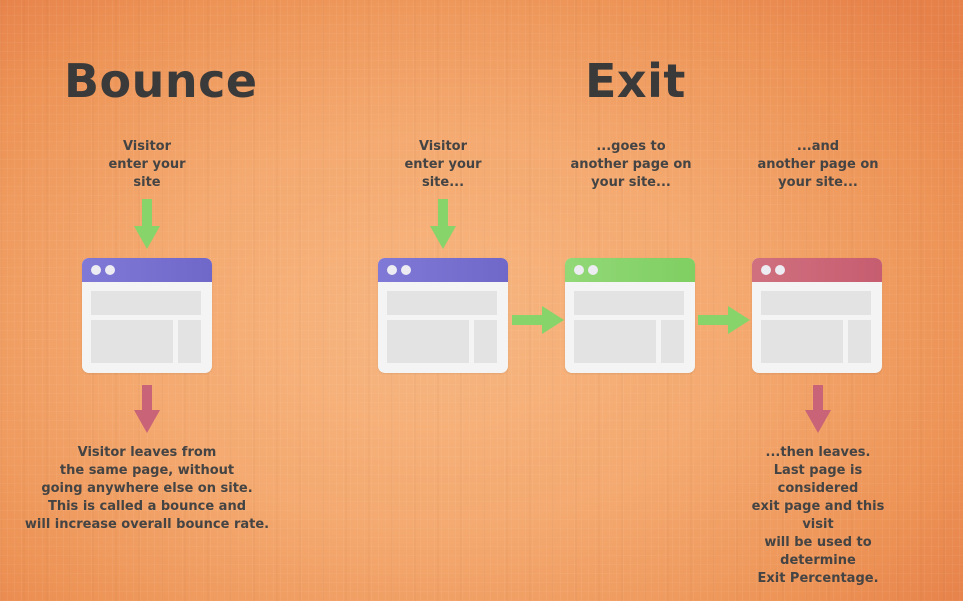 This screenshot has height=601, width=963. What do you see at coordinates (635, 81) in the screenshot?
I see `exit-title: Exit` at bounding box center [635, 81].